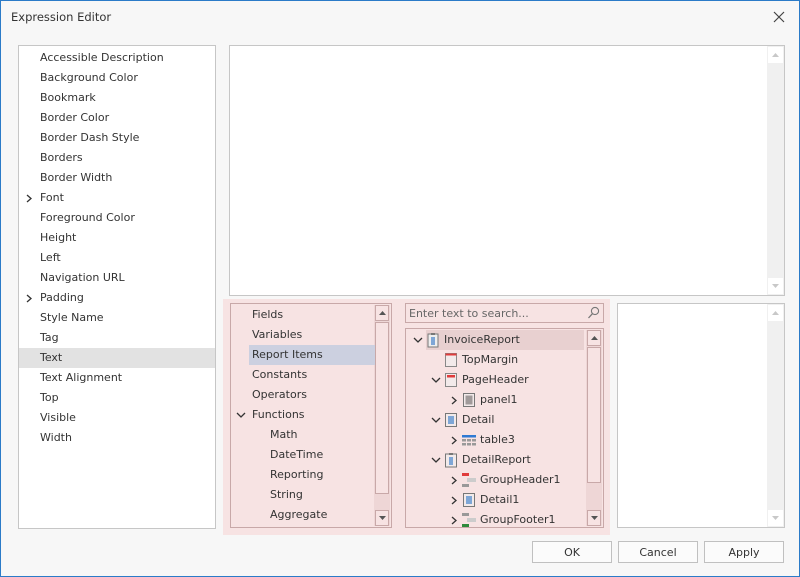 The width and height of the screenshot is (800, 577). What do you see at coordinates (523, 440) in the screenshot?
I see `tree-item: table3` at bounding box center [523, 440].